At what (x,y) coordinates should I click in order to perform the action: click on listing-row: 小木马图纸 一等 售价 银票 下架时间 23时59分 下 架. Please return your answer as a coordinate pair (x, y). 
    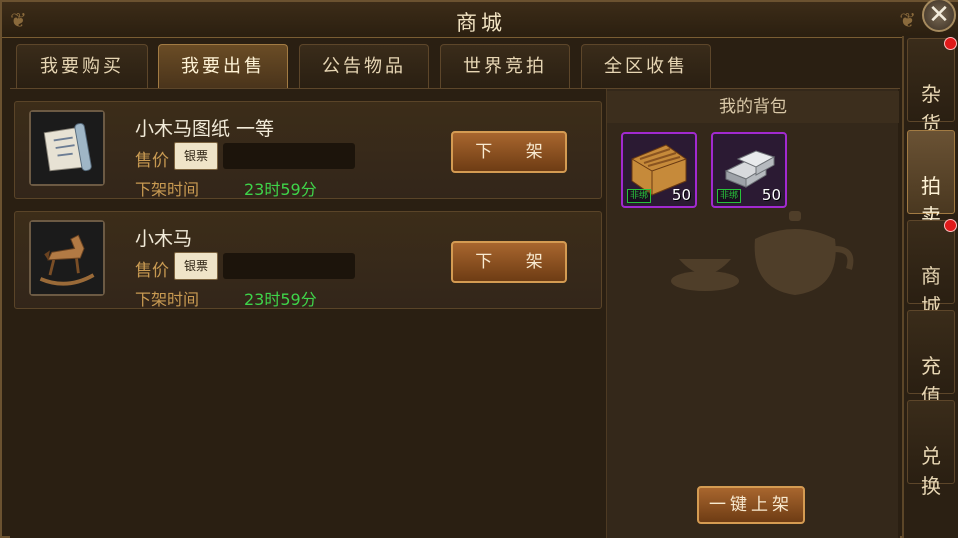
    Looking at the image, I should click on (308, 150).